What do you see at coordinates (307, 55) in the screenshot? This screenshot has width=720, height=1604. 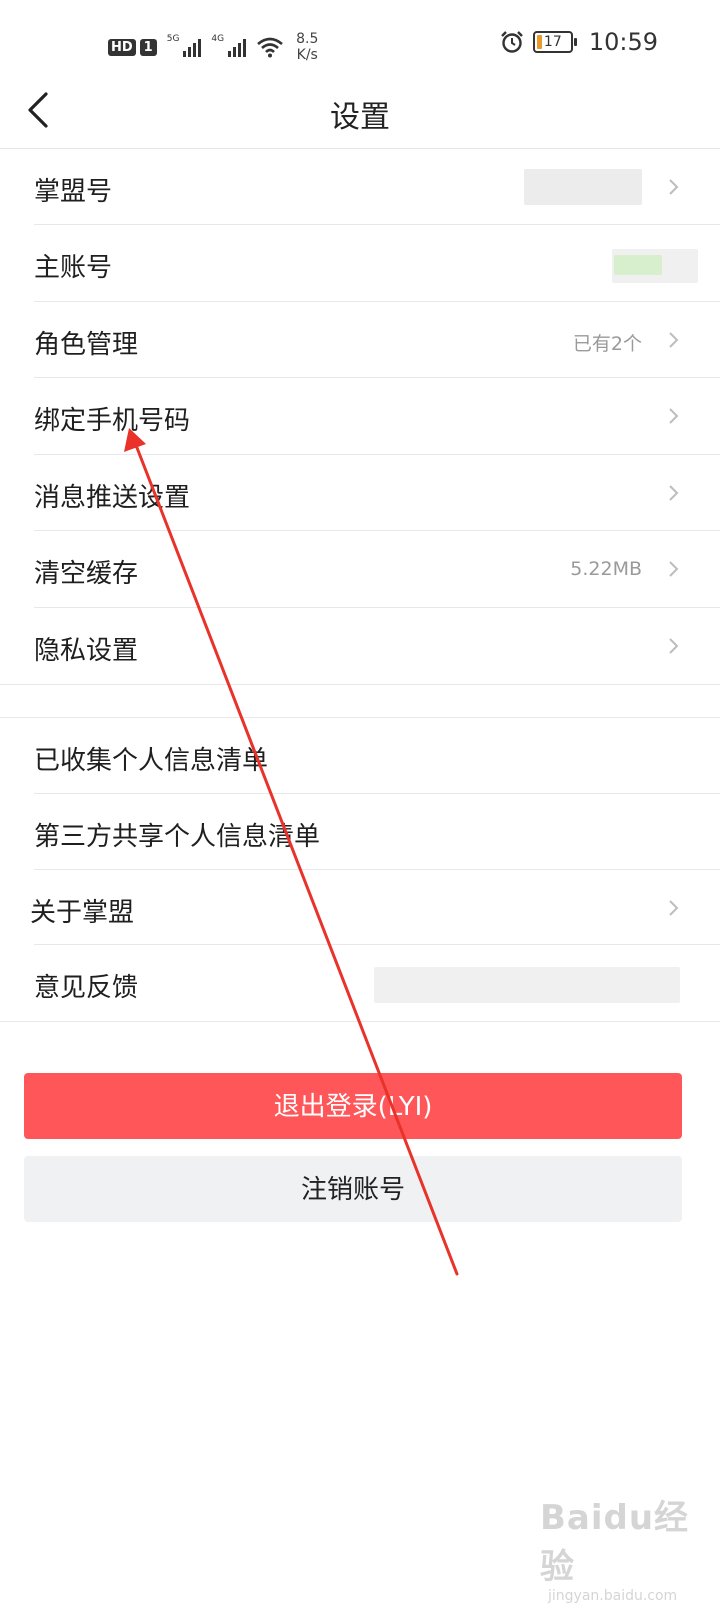 I see `speed-unit: K/s` at bounding box center [307, 55].